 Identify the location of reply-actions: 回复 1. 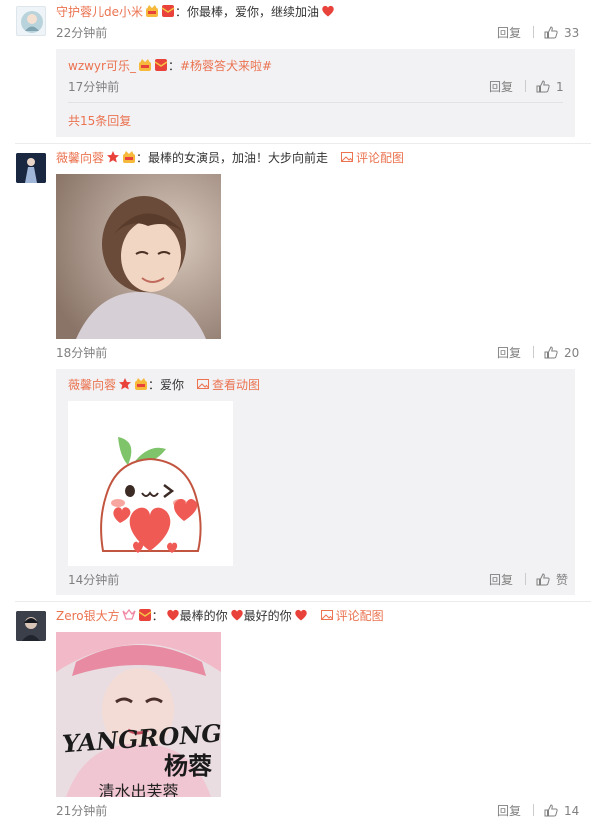
(526, 87).